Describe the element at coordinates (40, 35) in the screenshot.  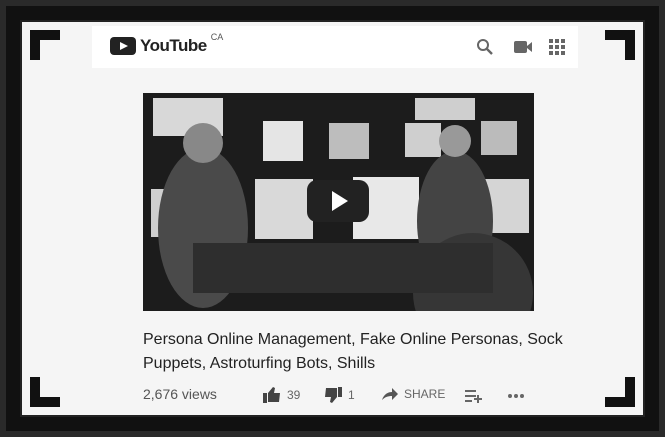
I see `corner-knot-top-left` at that location.